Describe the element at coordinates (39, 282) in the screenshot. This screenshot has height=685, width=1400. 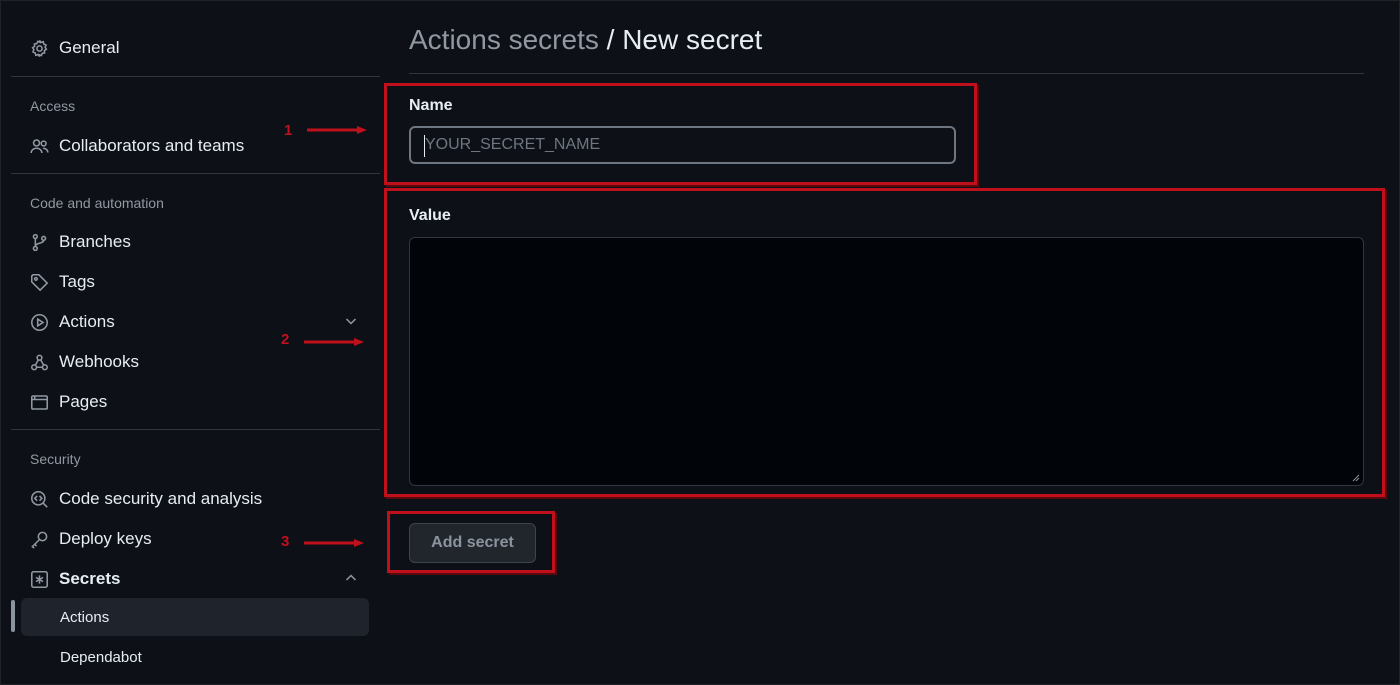
I see `tag-icon` at that location.